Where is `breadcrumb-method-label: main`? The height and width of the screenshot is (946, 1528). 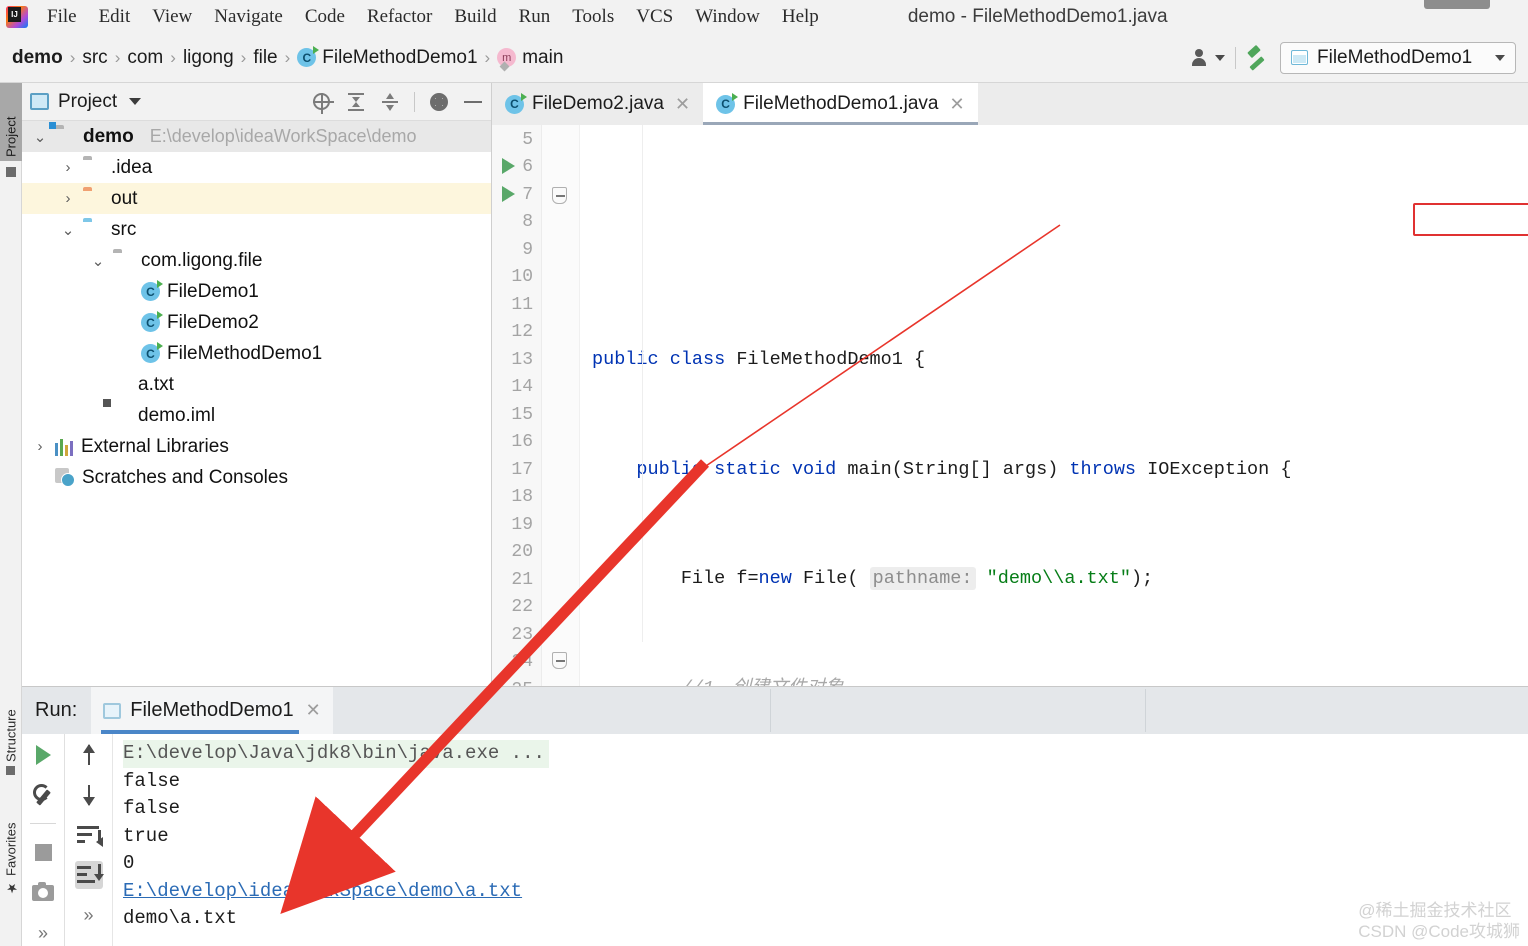 breadcrumb-method-label: main is located at coordinates (543, 57).